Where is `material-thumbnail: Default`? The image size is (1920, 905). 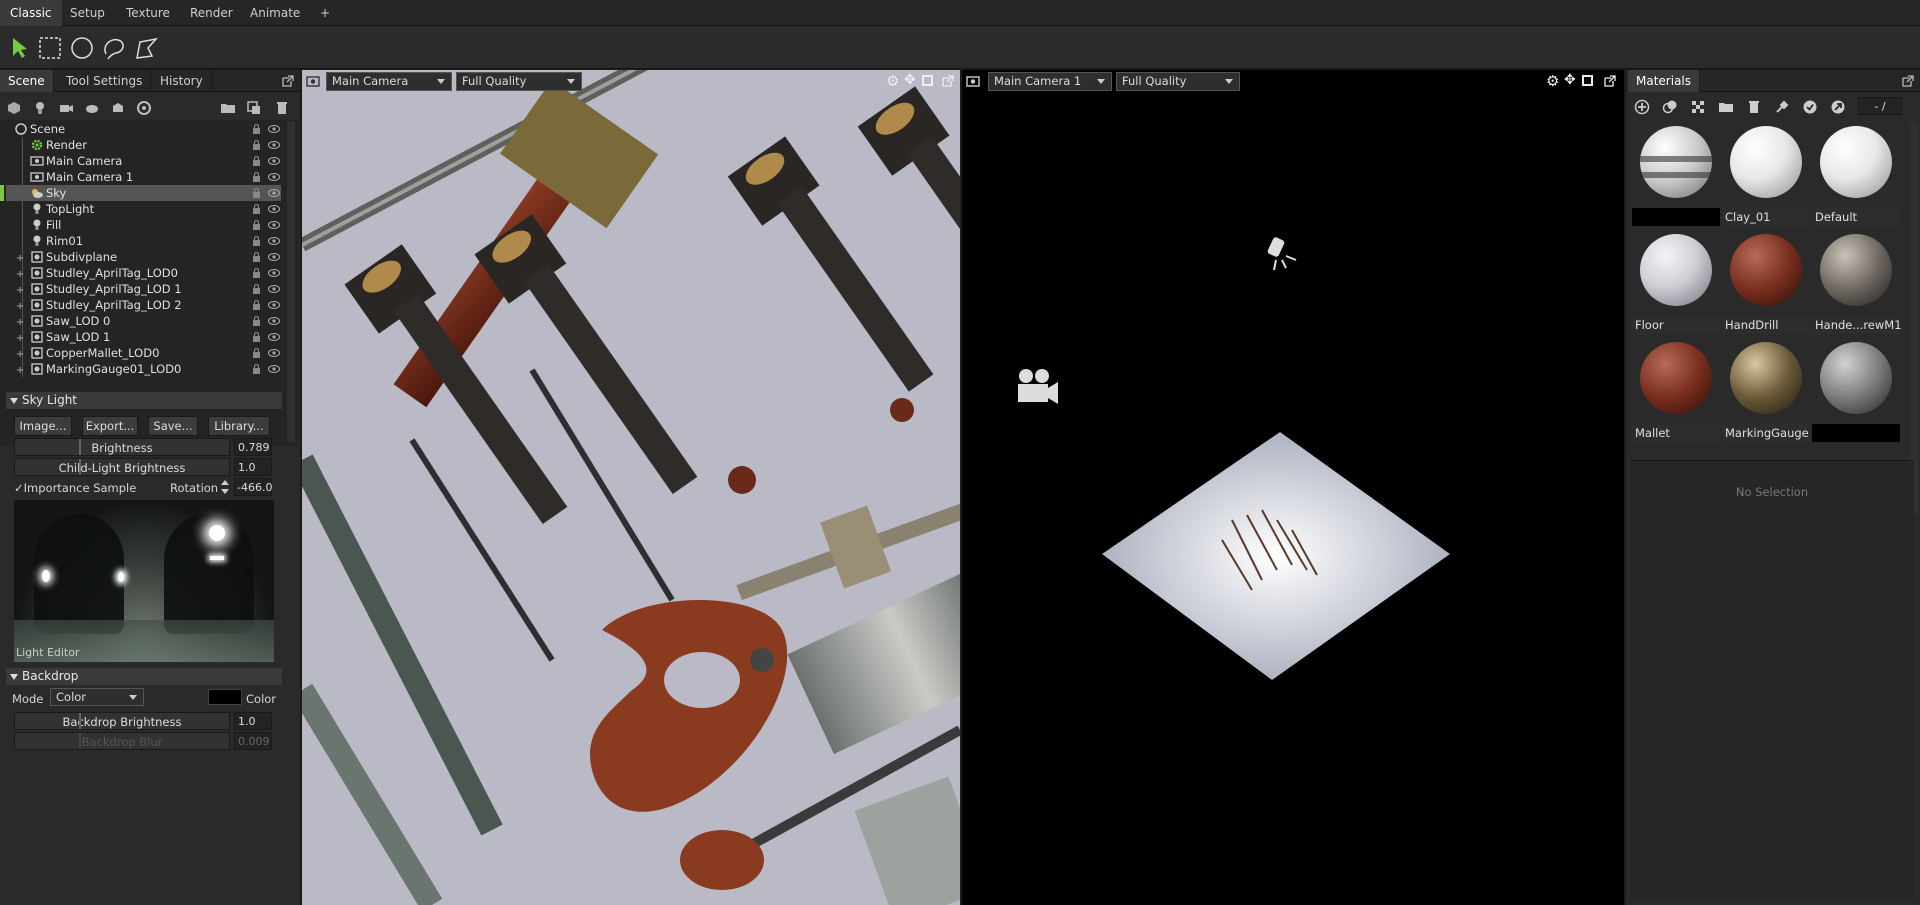 material-thumbnail: Default is located at coordinates (1856, 176).